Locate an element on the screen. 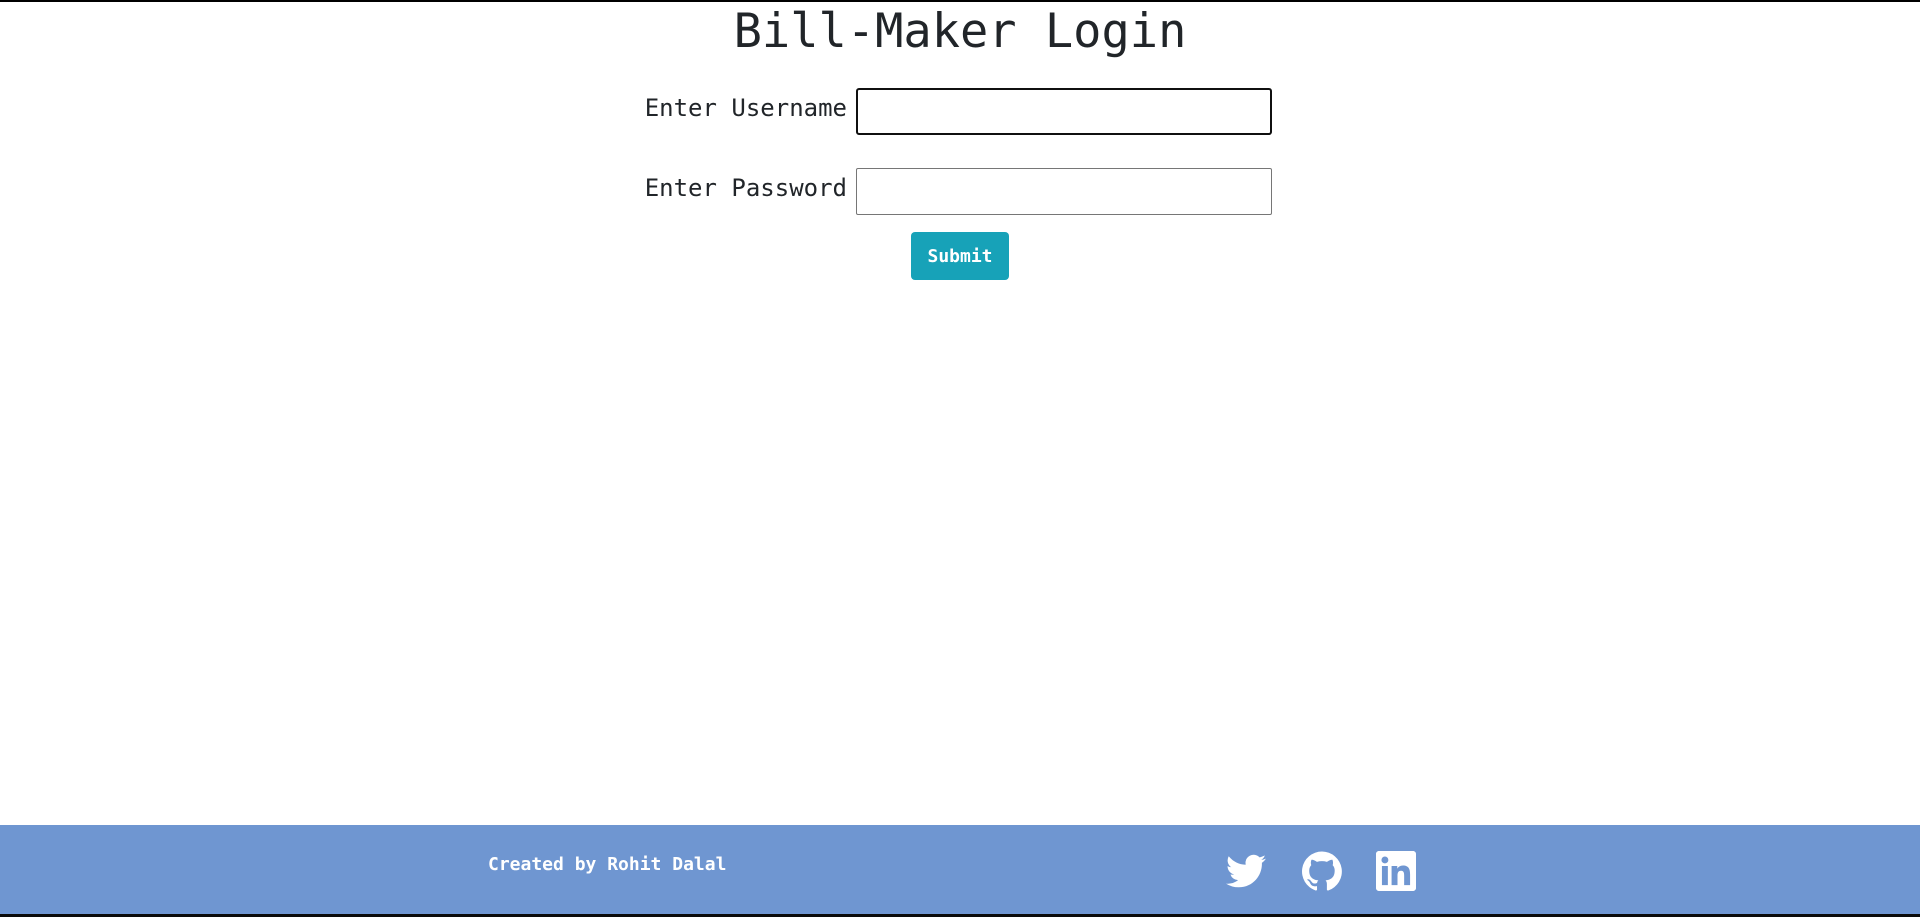 This screenshot has width=1920, height=917. github-icon is located at coordinates (1322, 871).